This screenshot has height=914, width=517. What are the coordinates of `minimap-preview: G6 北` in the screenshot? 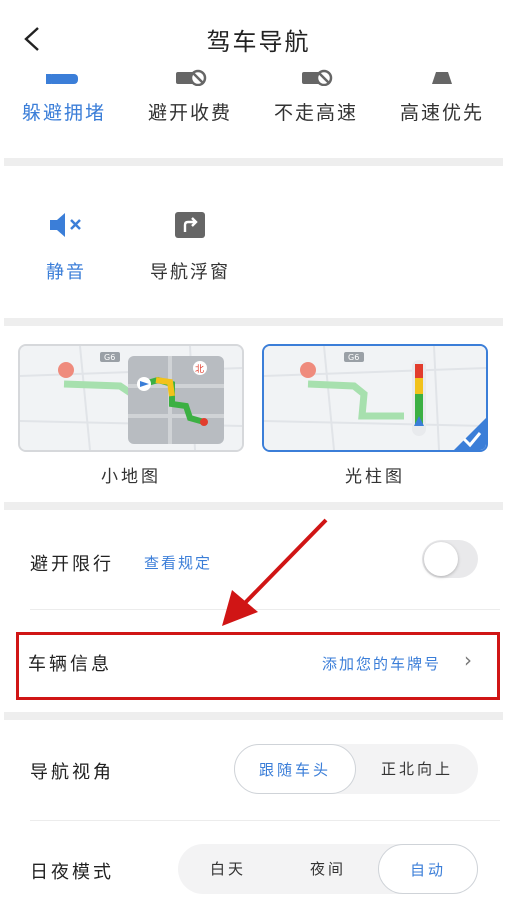 It's located at (131, 398).